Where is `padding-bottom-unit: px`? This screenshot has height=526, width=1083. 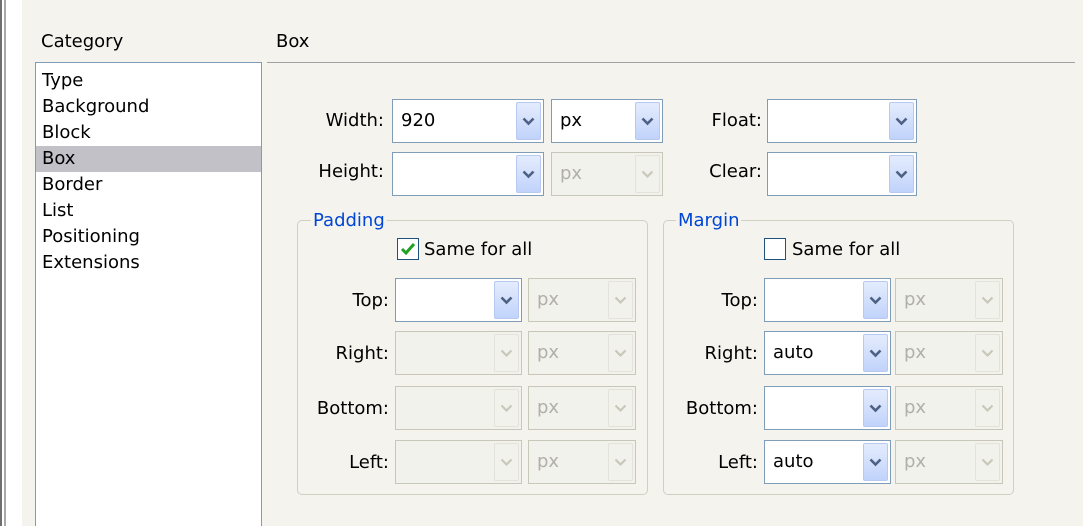 padding-bottom-unit: px is located at coordinates (548, 407).